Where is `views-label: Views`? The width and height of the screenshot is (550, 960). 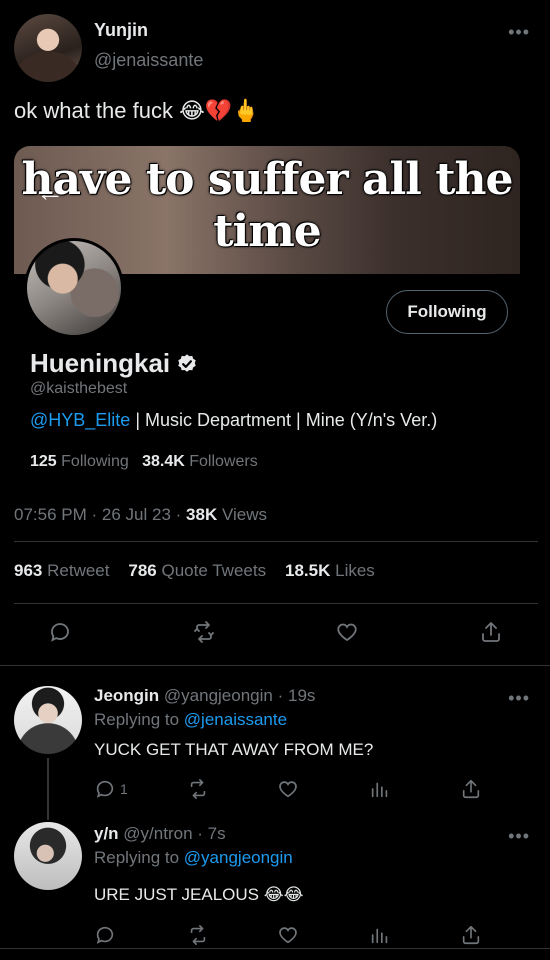 views-label: Views is located at coordinates (244, 514).